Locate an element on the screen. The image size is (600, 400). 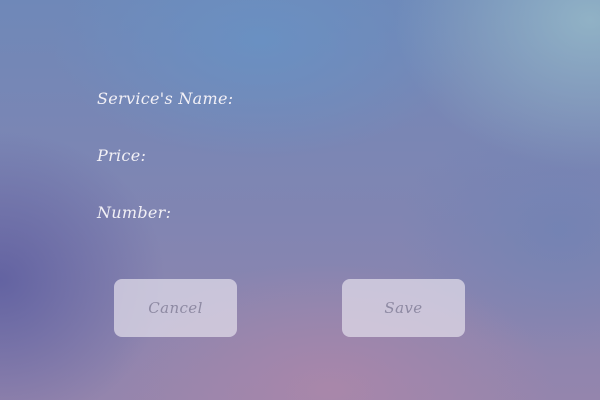
cancel-button: Cancel is located at coordinates (175, 308).